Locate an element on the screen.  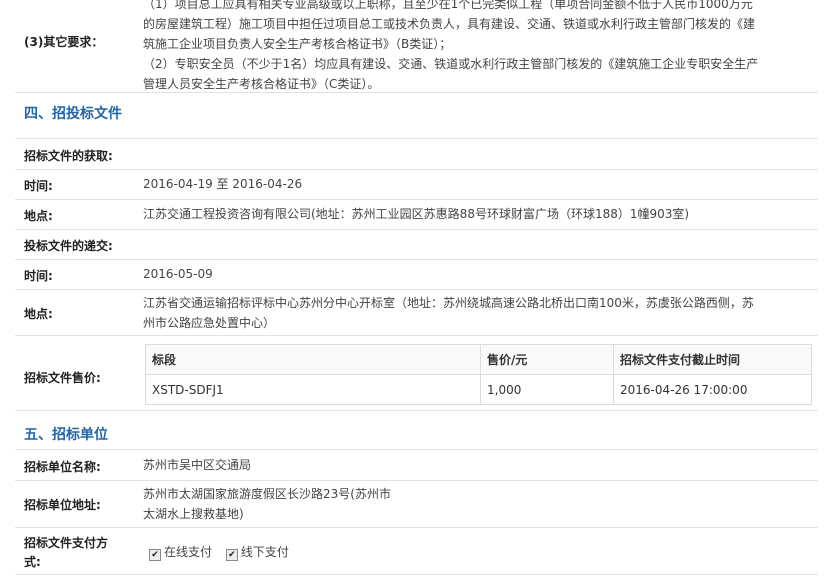
unit-name-label: 招标单位名称: is located at coordinates (62, 467).